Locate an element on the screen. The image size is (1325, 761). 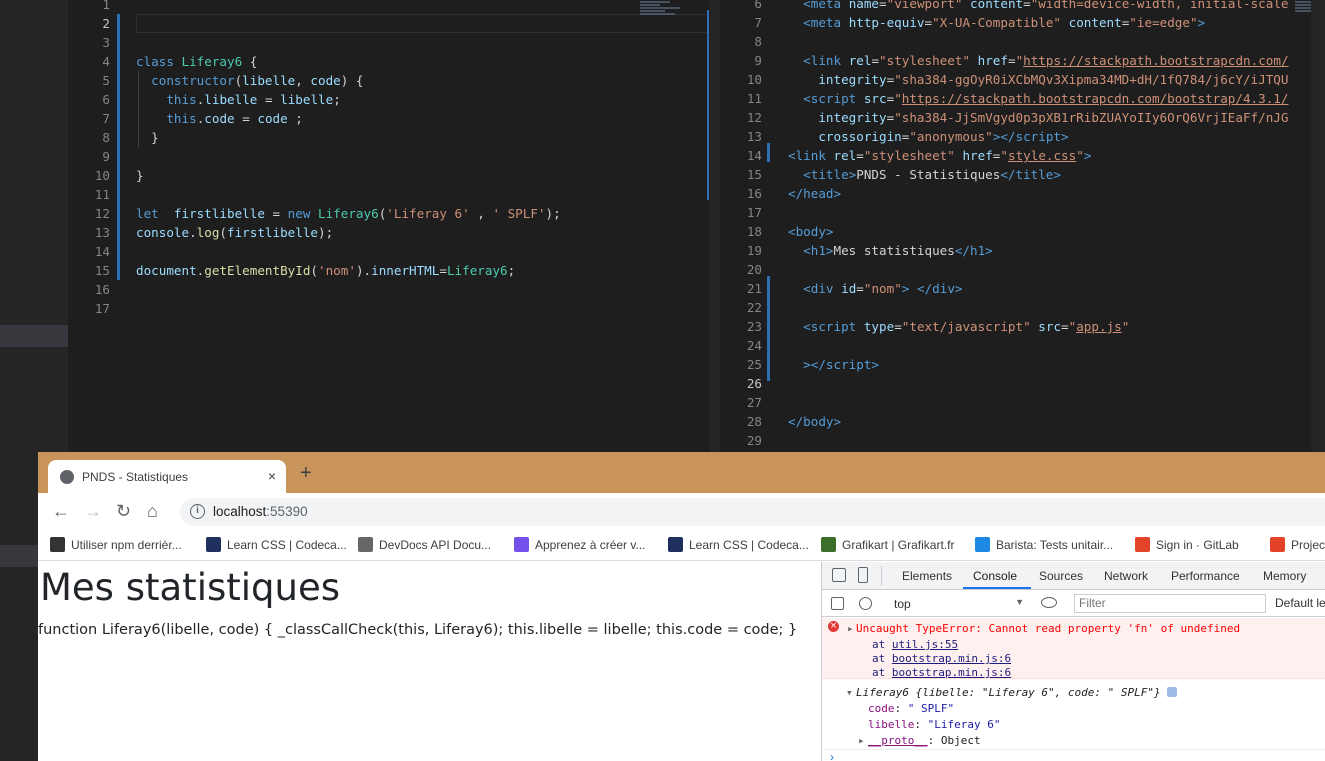
code-line: 20 is located at coordinates (741, 269).